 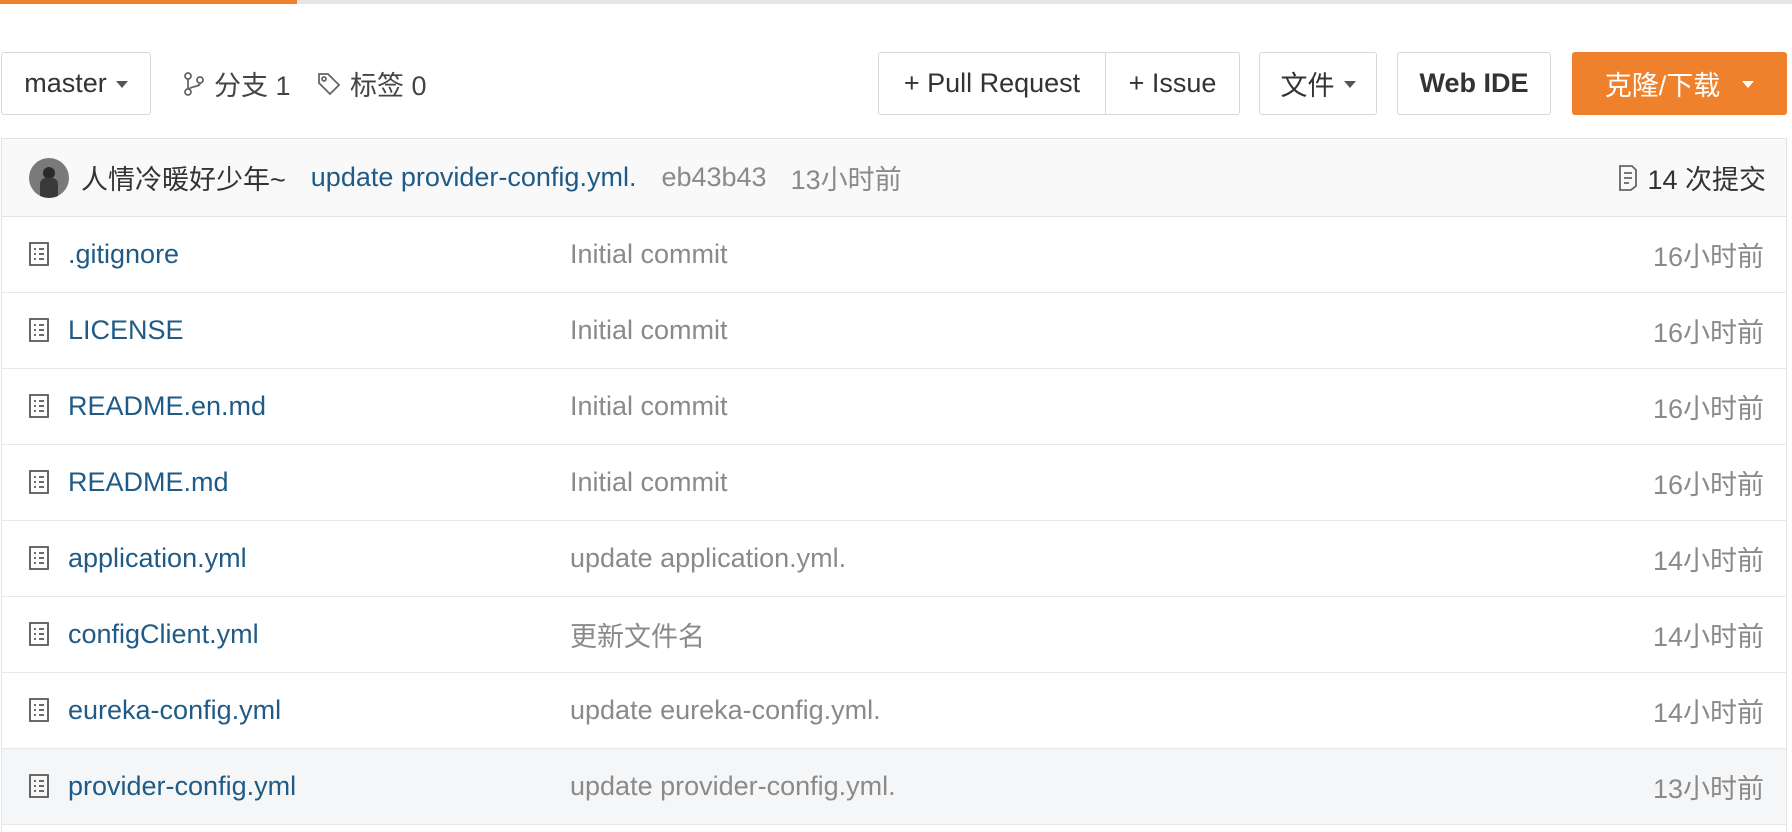 What do you see at coordinates (126, 330) in the screenshot?
I see `file-name-link: LICENSE` at bounding box center [126, 330].